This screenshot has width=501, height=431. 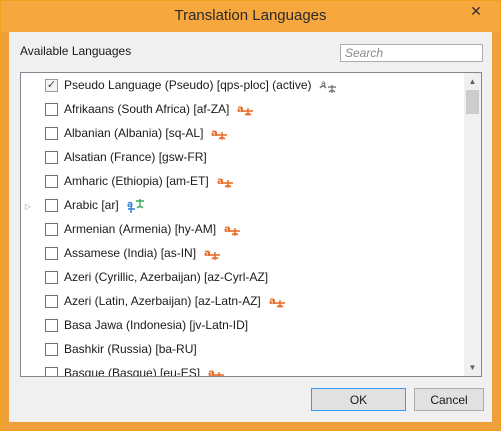 What do you see at coordinates (76, 51) in the screenshot?
I see `available-languages-label: Available Languages` at bounding box center [76, 51].